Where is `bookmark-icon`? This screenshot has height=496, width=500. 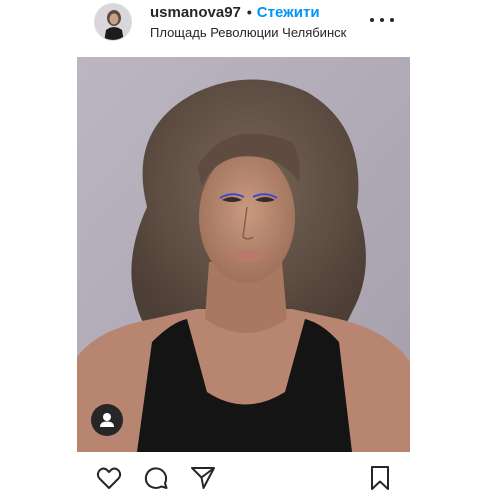 bookmark-icon is located at coordinates (380, 478).